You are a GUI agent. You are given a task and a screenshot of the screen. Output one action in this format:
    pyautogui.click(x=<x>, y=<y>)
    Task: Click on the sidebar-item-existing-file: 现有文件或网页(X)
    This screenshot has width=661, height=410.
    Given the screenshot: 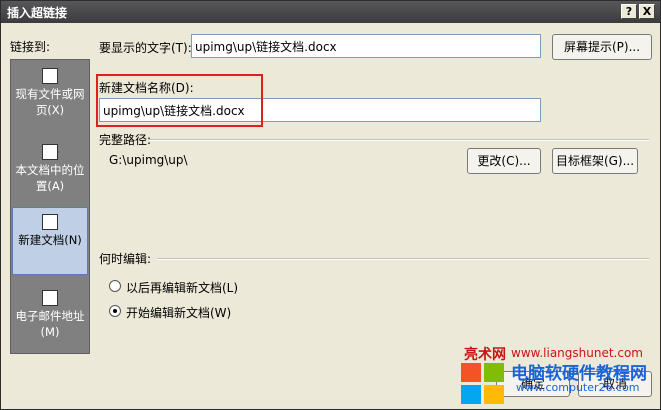 What is the action you would take?
    pyautogui.click(x=50, y=96)
    